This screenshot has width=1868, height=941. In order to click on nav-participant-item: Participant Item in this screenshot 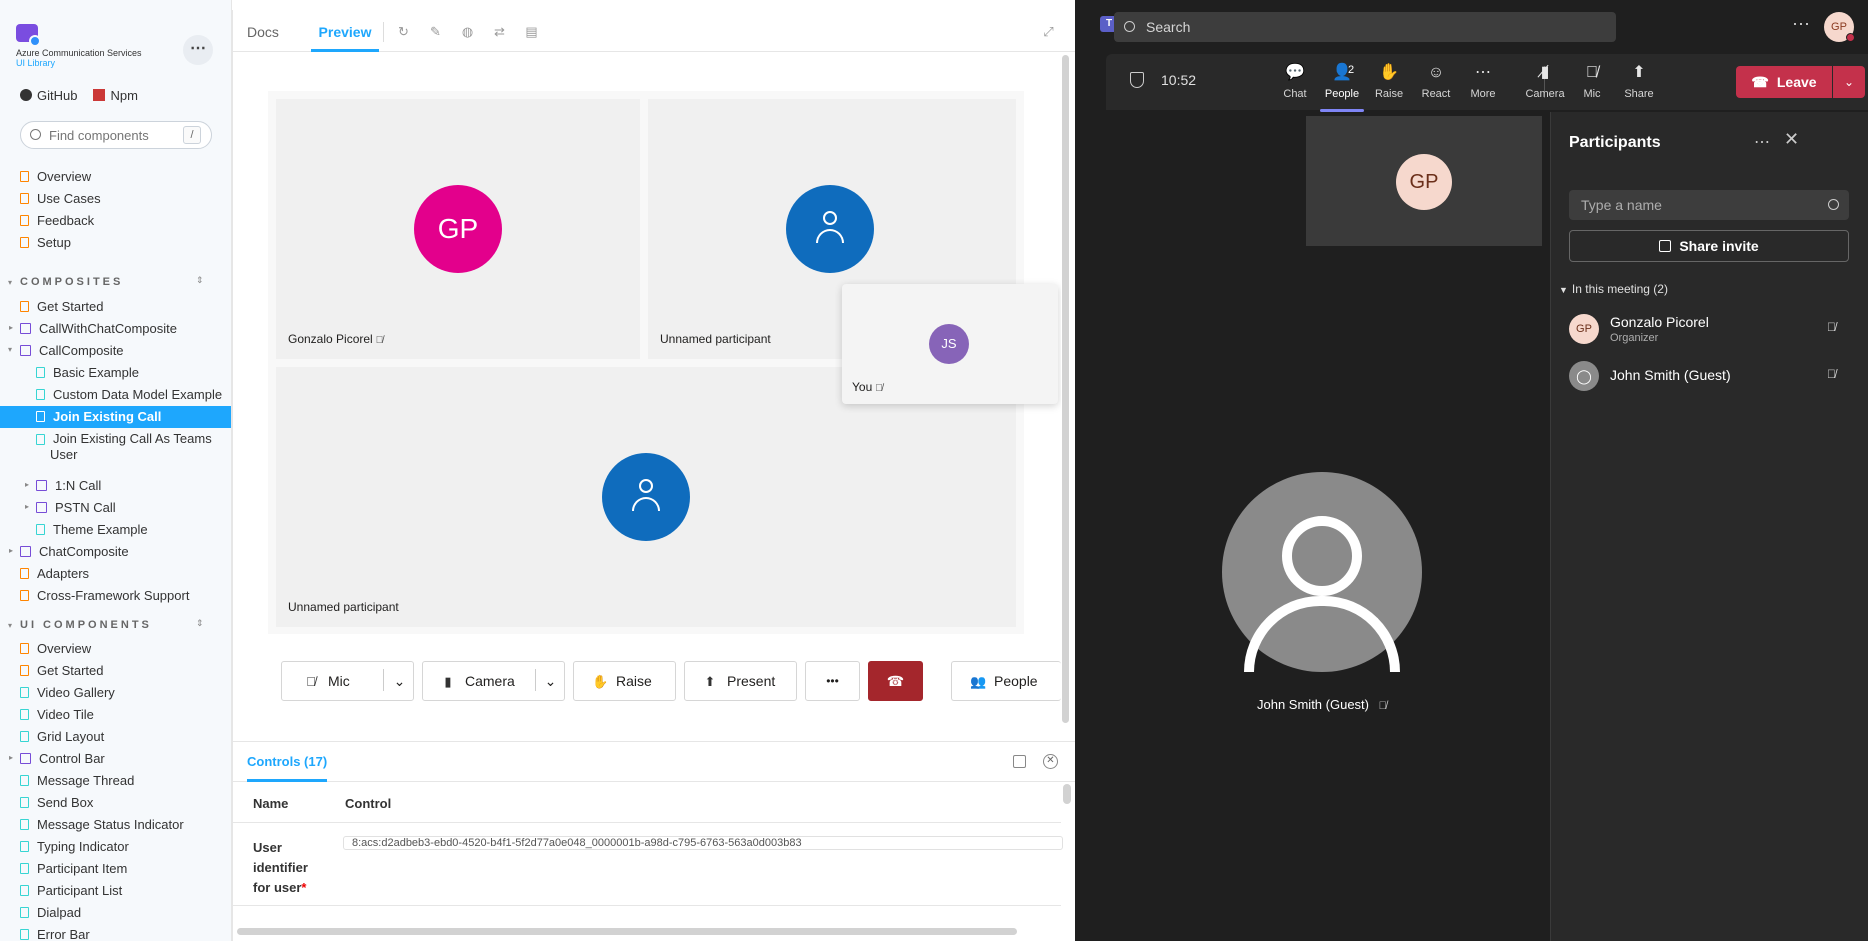, I will do `click(73, 869)`.